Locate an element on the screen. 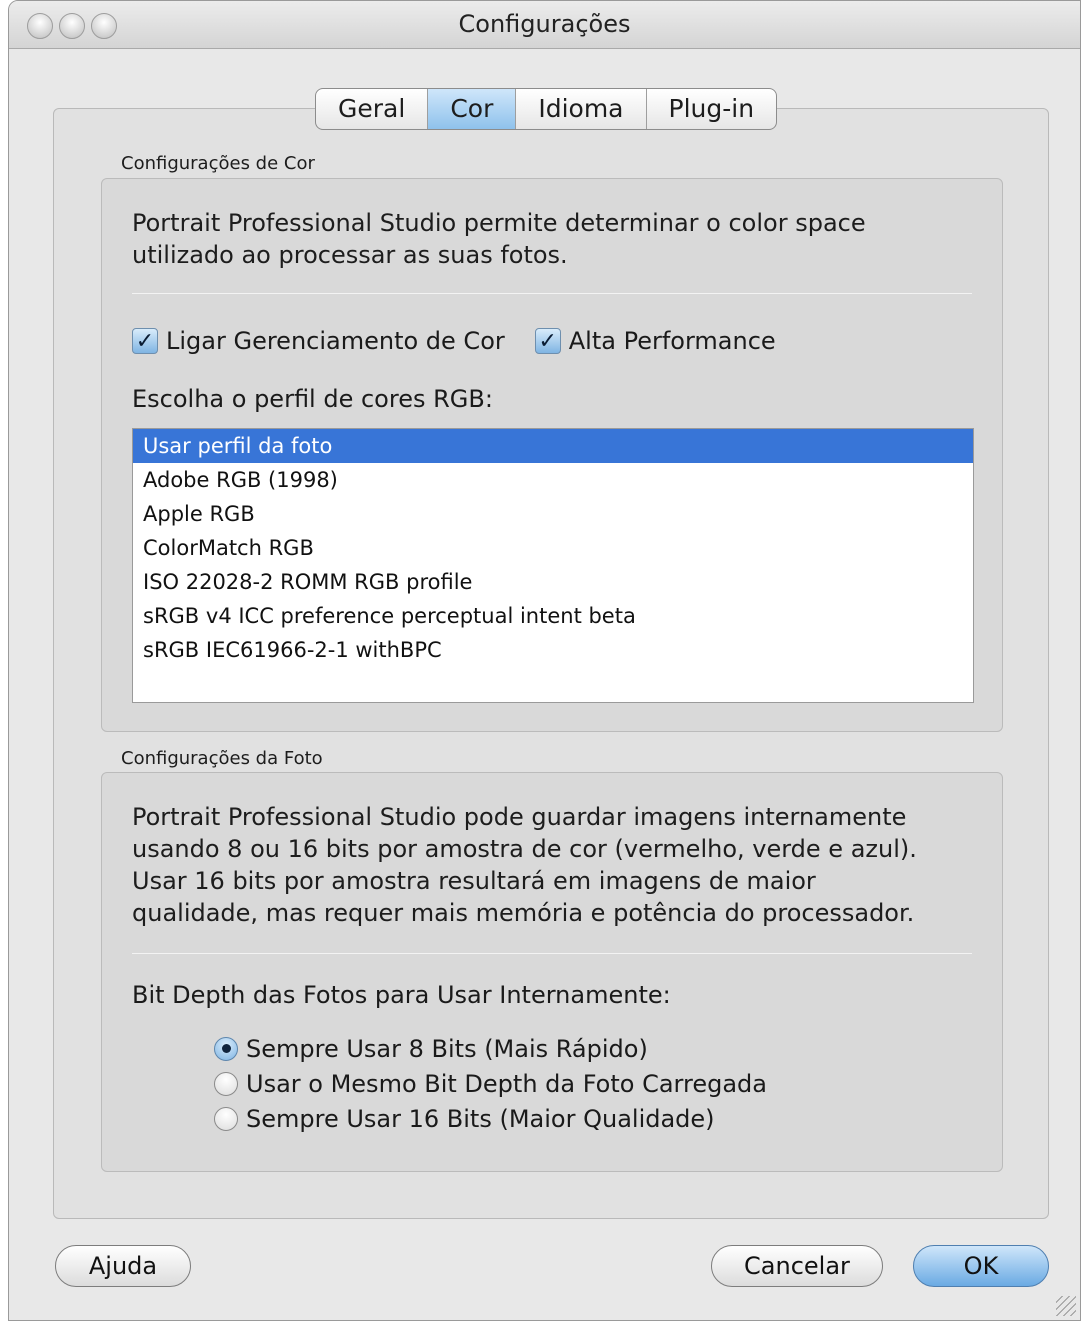  photo-settings-label: Configurações da Foto is located at coordinates (222, 758).